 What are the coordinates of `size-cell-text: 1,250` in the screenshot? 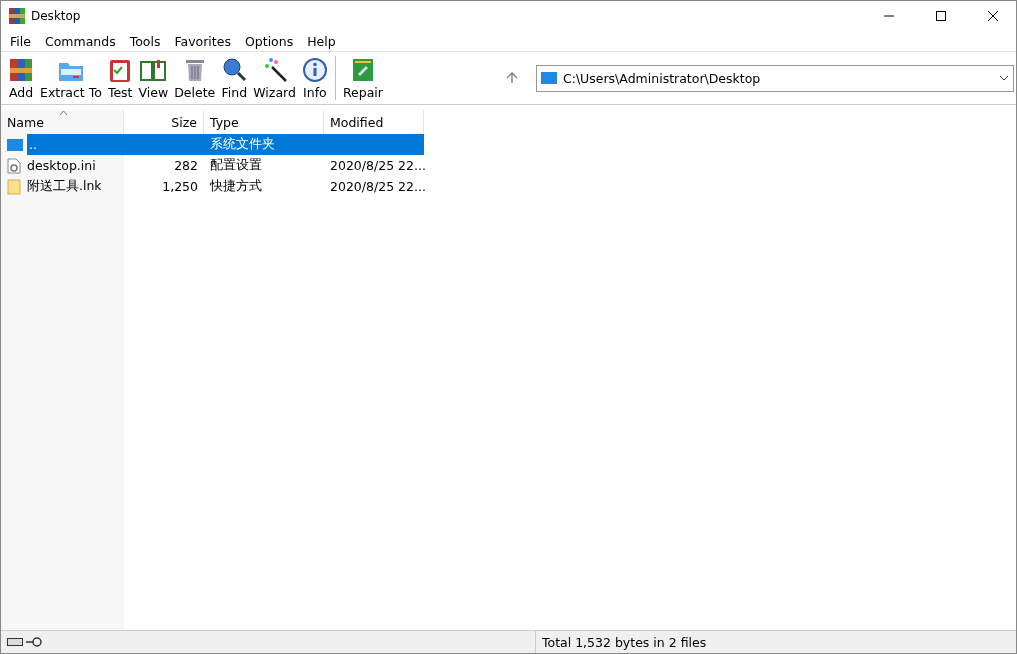 It's located at (180, 187).